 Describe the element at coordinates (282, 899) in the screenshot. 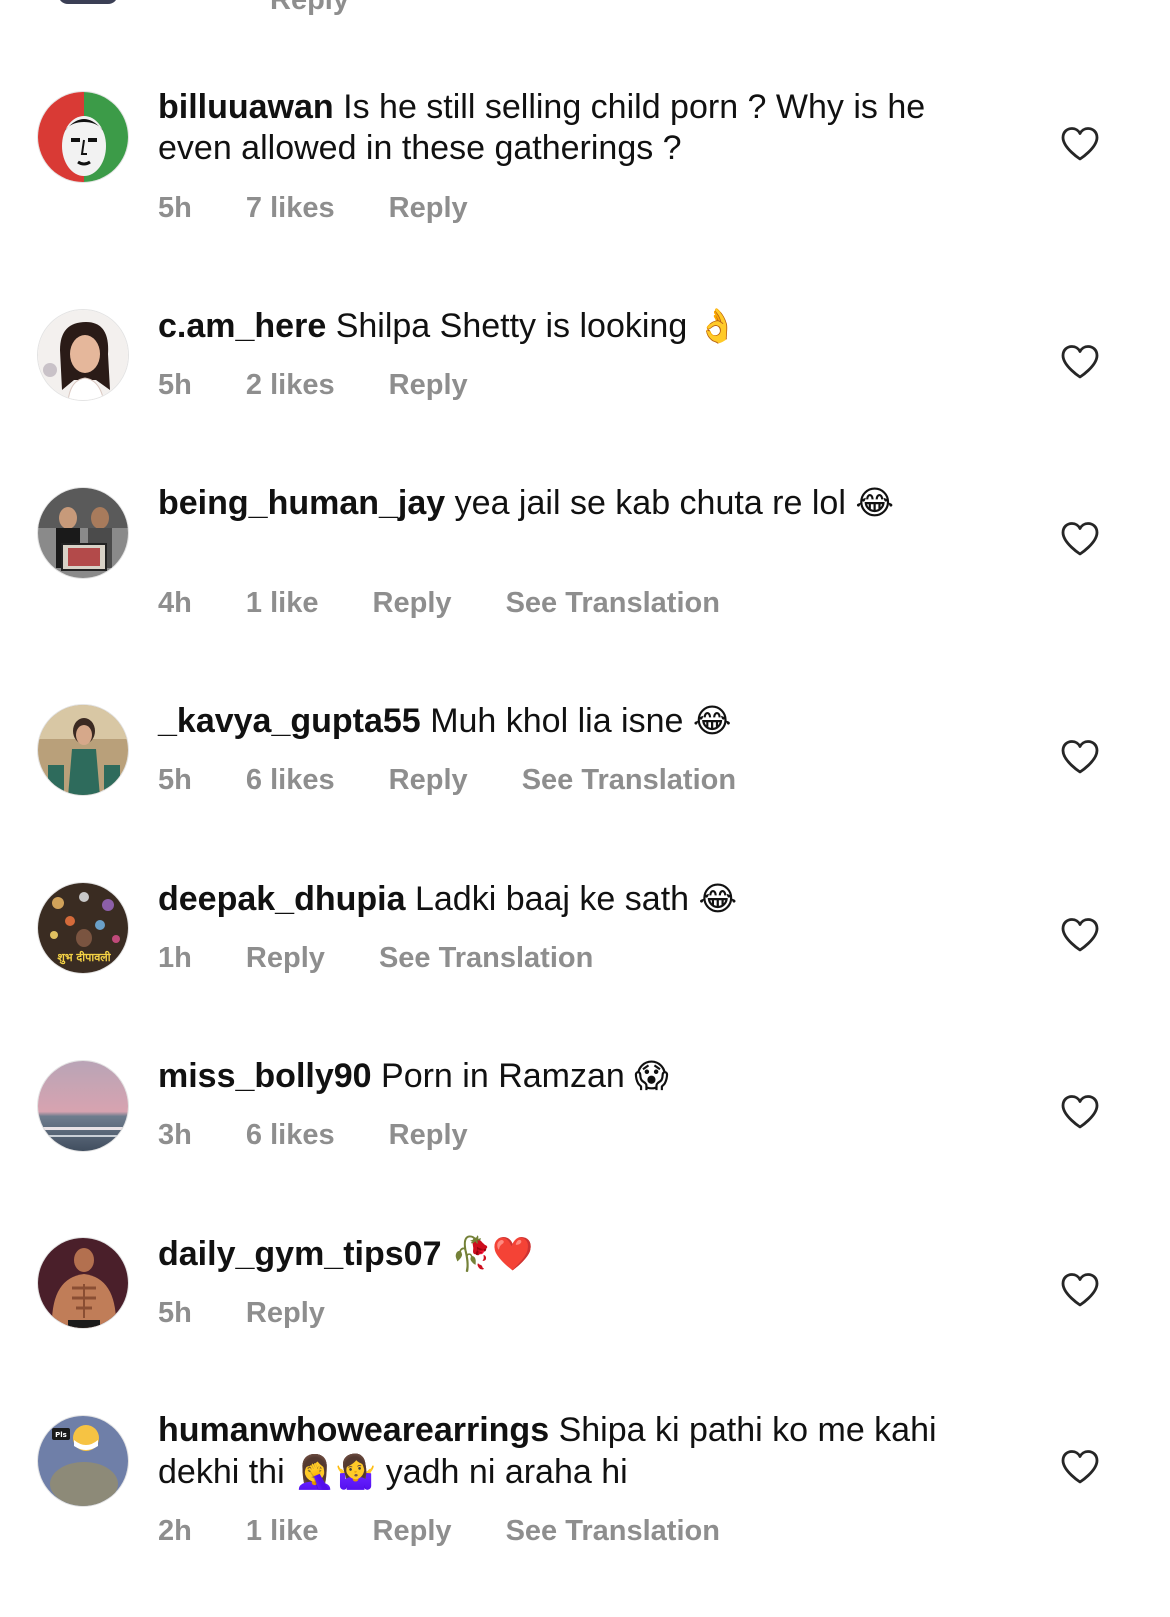

I see `comment-username: deepak_dhupia` at that location.